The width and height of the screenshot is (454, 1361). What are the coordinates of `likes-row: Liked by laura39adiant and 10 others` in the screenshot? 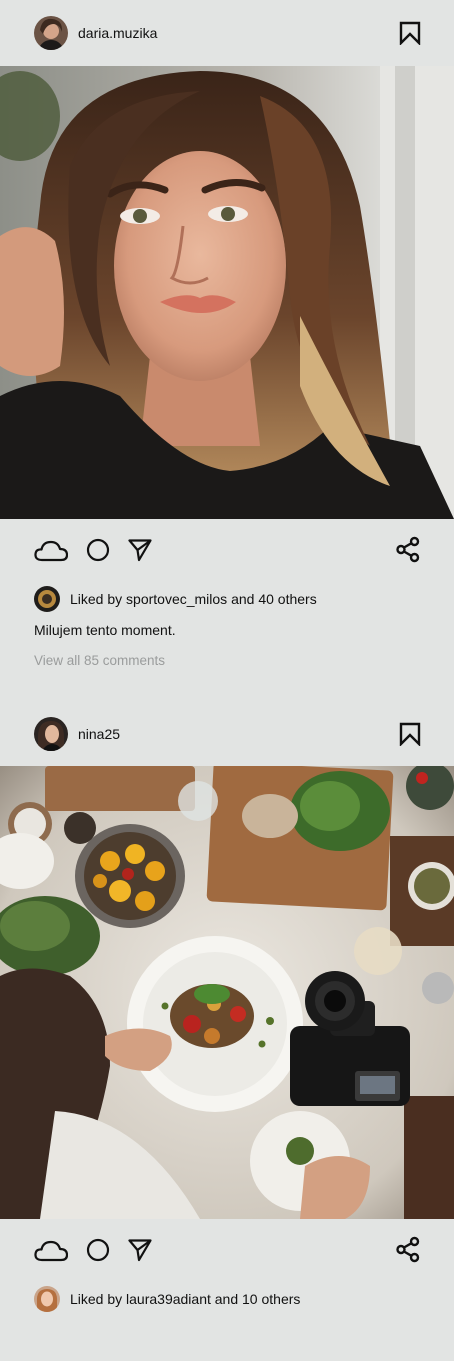 It's located at (227, 1299).